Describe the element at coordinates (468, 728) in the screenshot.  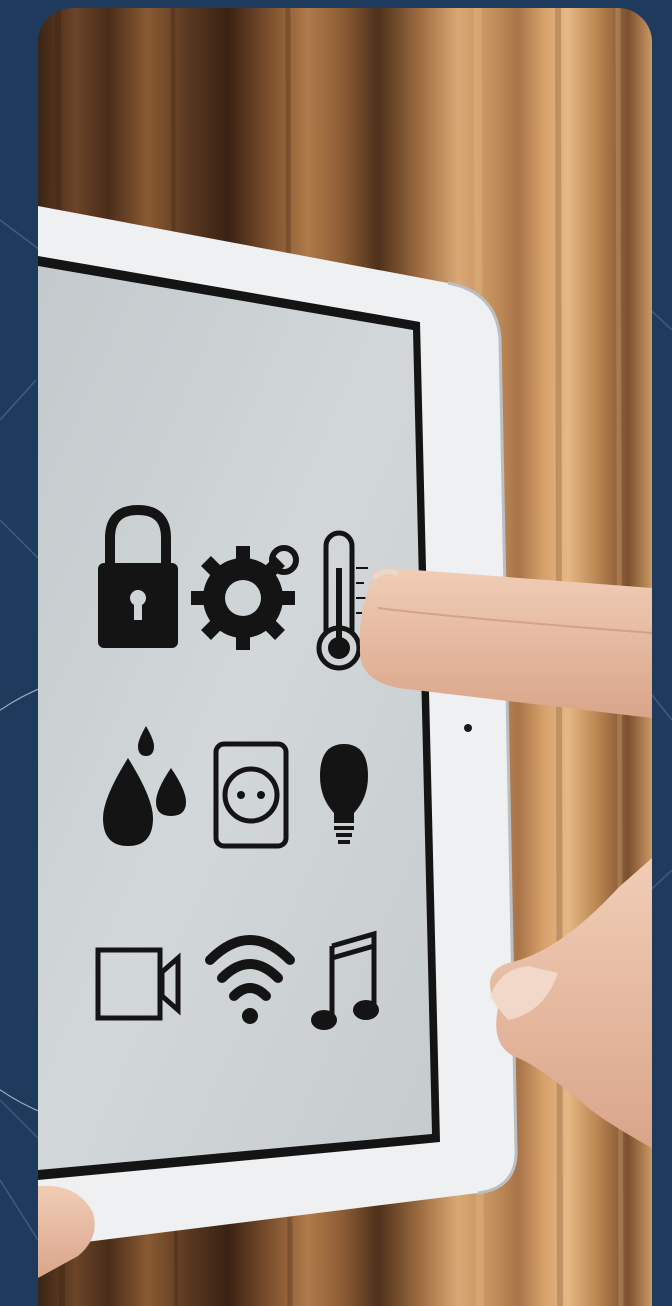
I see `camera-dot` at that location.